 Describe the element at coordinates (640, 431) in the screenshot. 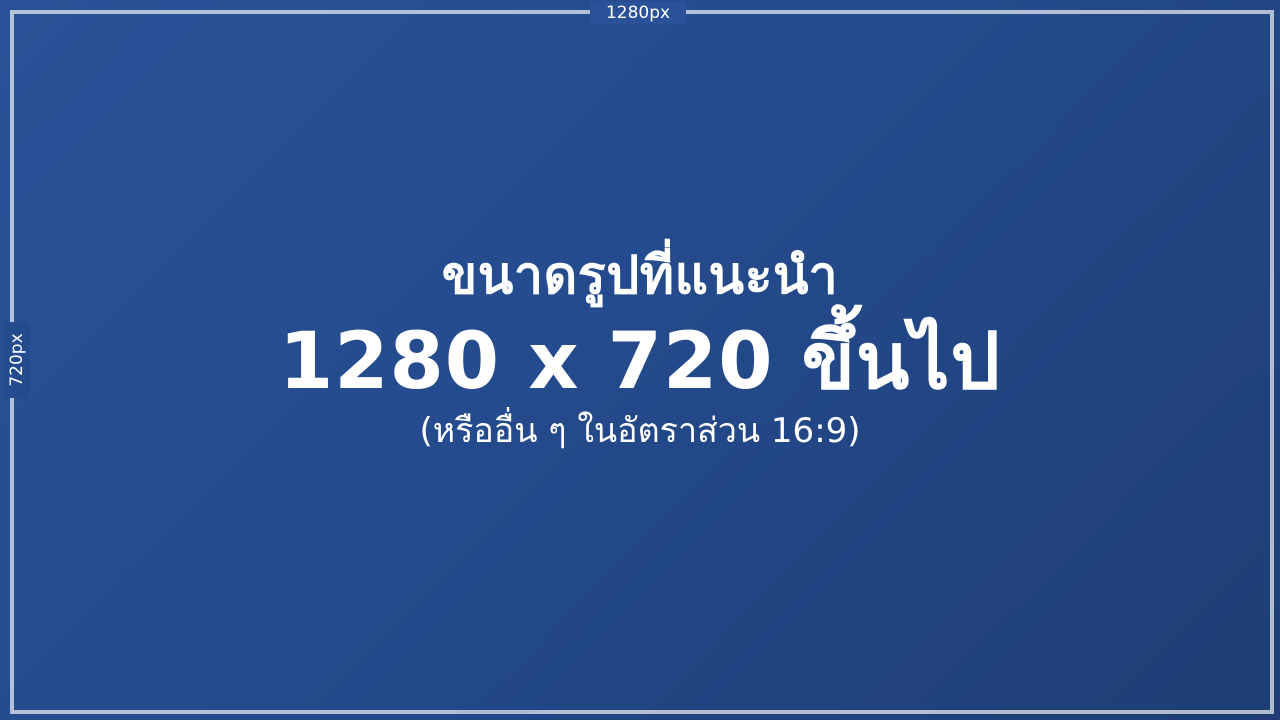

I see `aspect-ratio-note: (หรืออื่น ๆ ในอัตราส่วน 16:9)` at that location.